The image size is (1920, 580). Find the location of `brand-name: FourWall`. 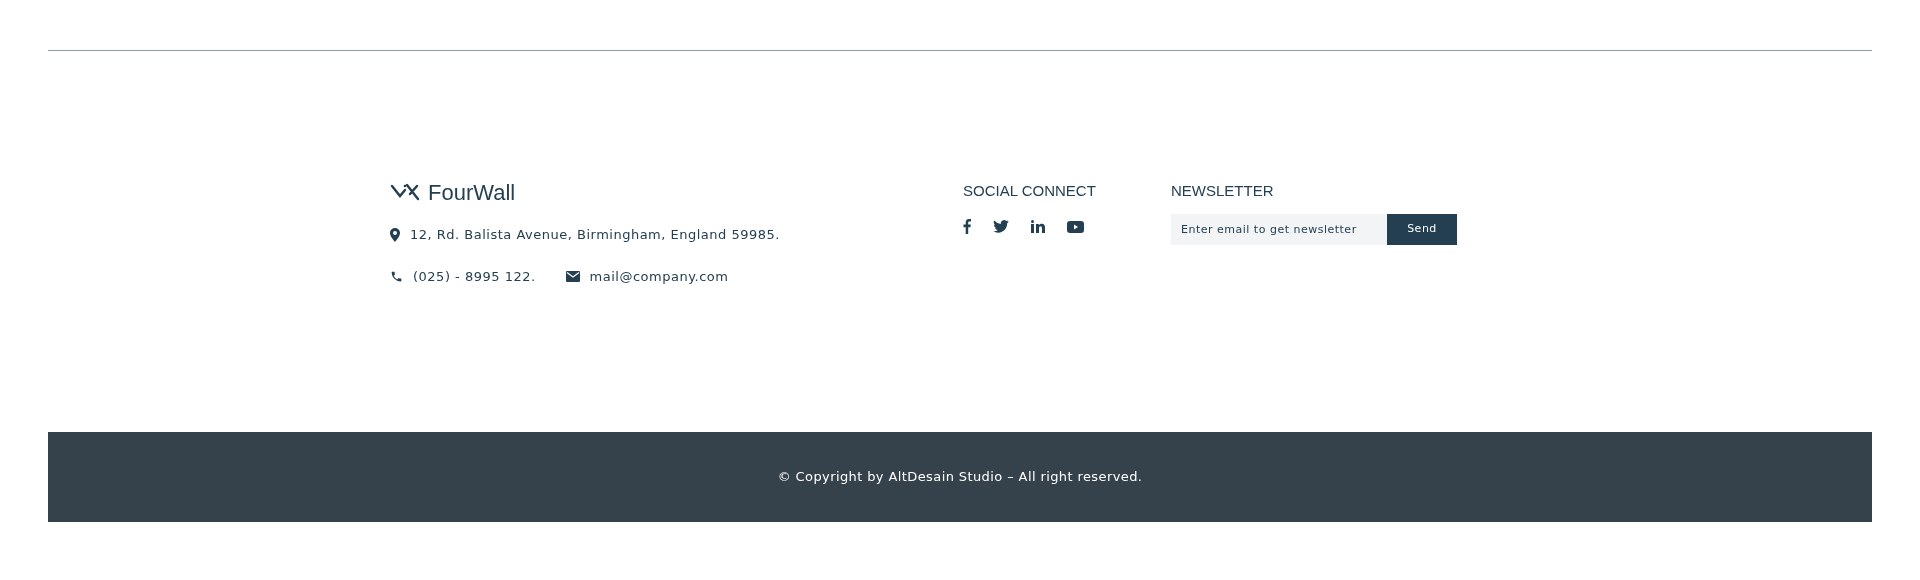

brand-name: FourWall is located at coordinates (472, 192).